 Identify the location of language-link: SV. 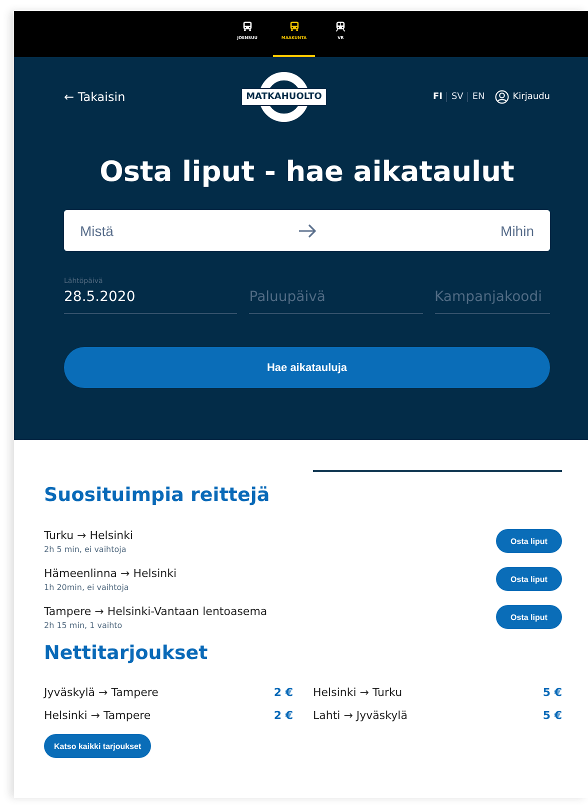
(457, 97).